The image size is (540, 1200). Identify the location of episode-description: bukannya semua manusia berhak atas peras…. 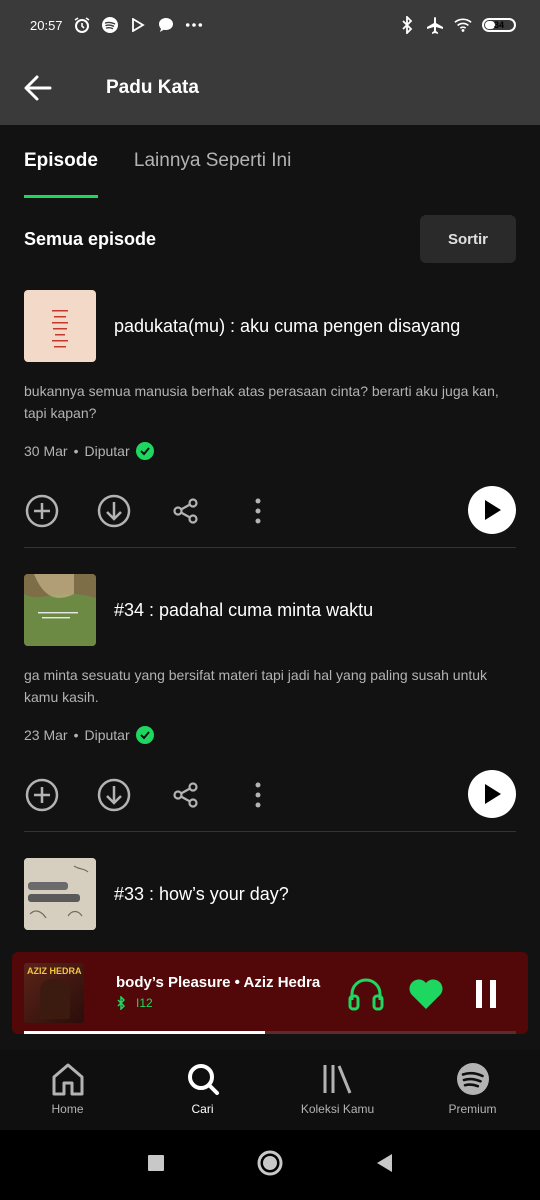
(261, 402).